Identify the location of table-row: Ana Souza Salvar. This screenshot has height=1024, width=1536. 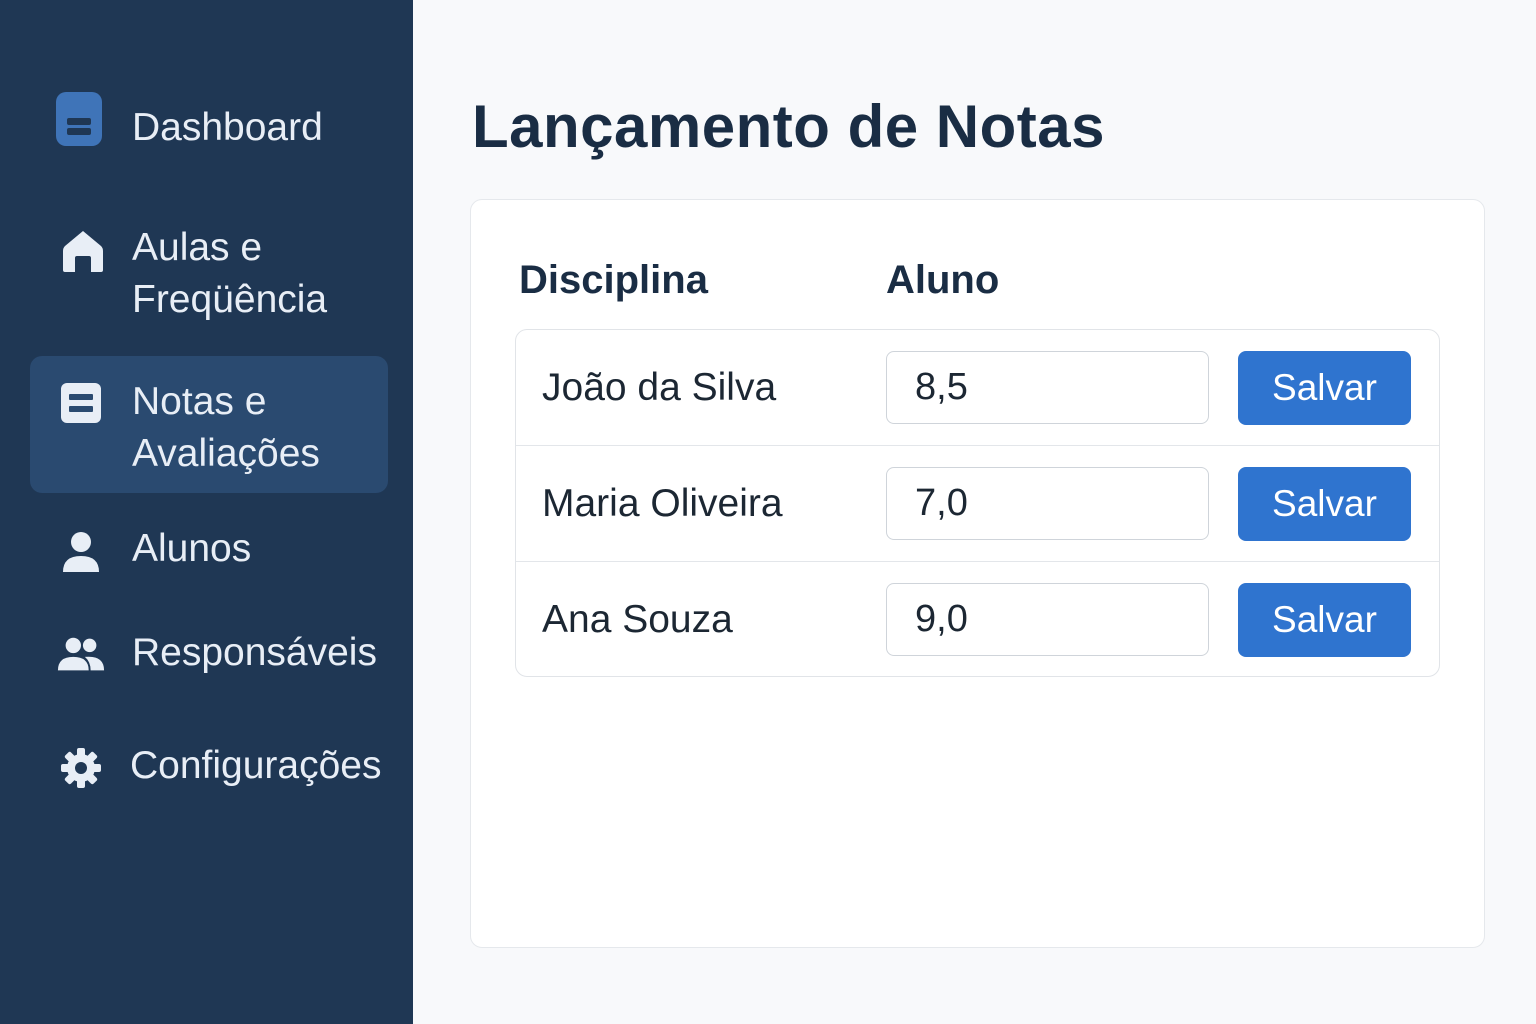
(977, 618).